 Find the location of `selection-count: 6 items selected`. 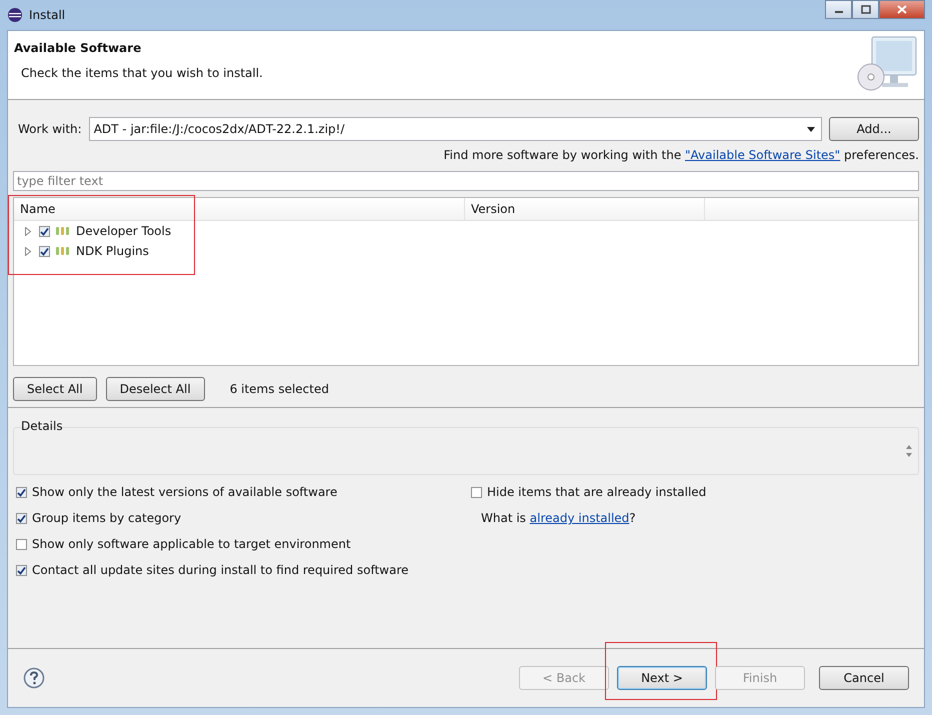

selection-count: 6 items selected is located at coordinates (279, 389).